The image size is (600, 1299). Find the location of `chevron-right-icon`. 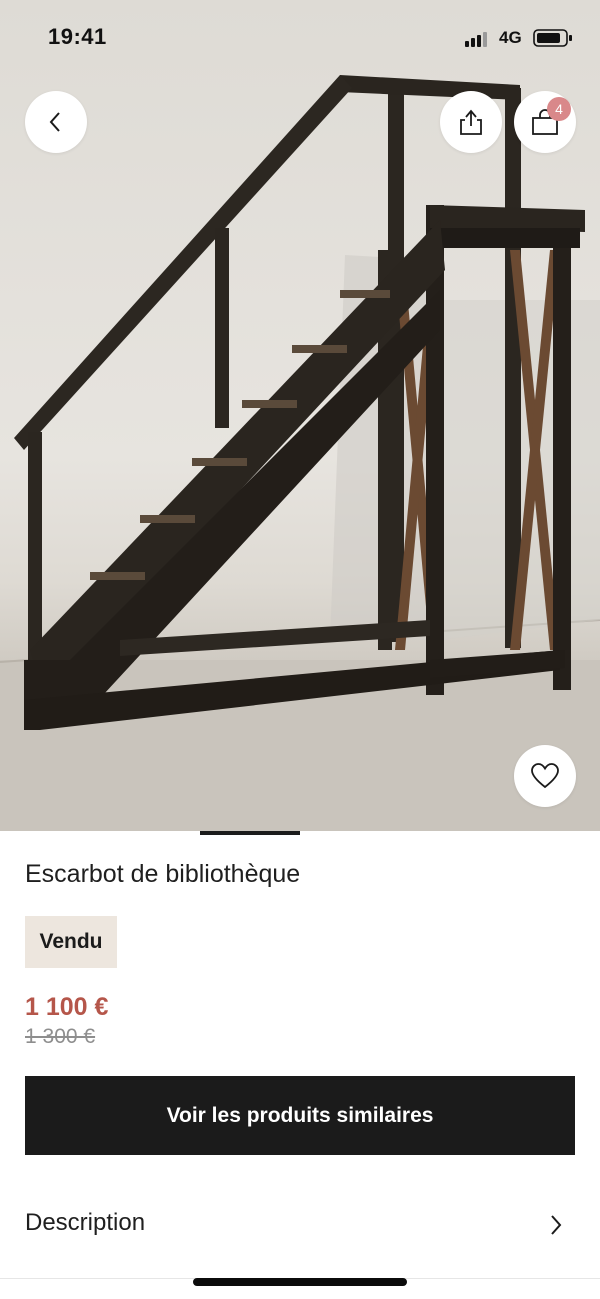

chevron-right-icon is located at coordinates (556, 1225).